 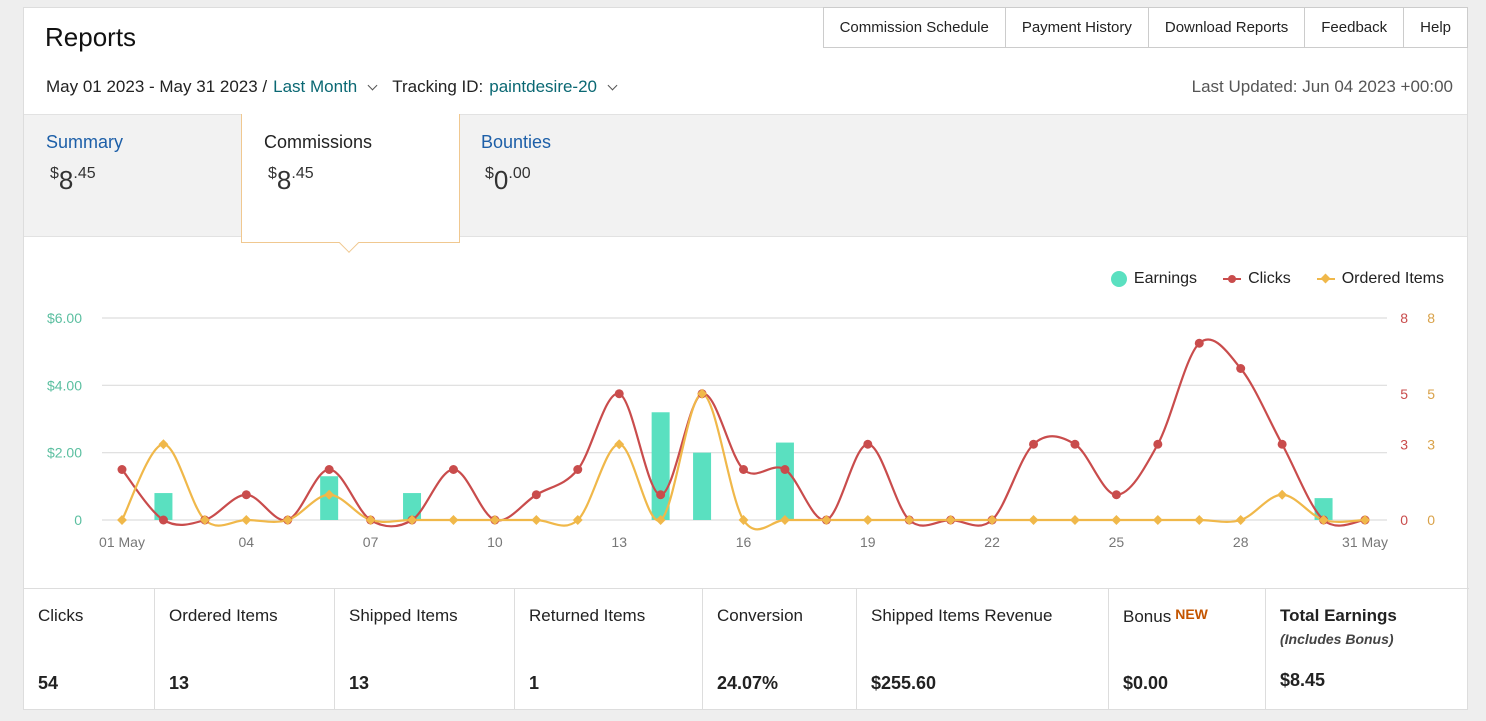 I want to click on stat-clicks: Clicks 54, so click(x=89, y=649).